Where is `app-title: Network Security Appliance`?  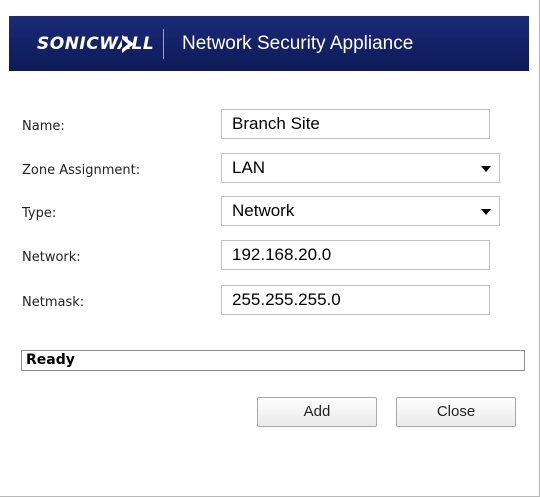 app-title: Network Security Appliance is located at coordinates (298, 43).